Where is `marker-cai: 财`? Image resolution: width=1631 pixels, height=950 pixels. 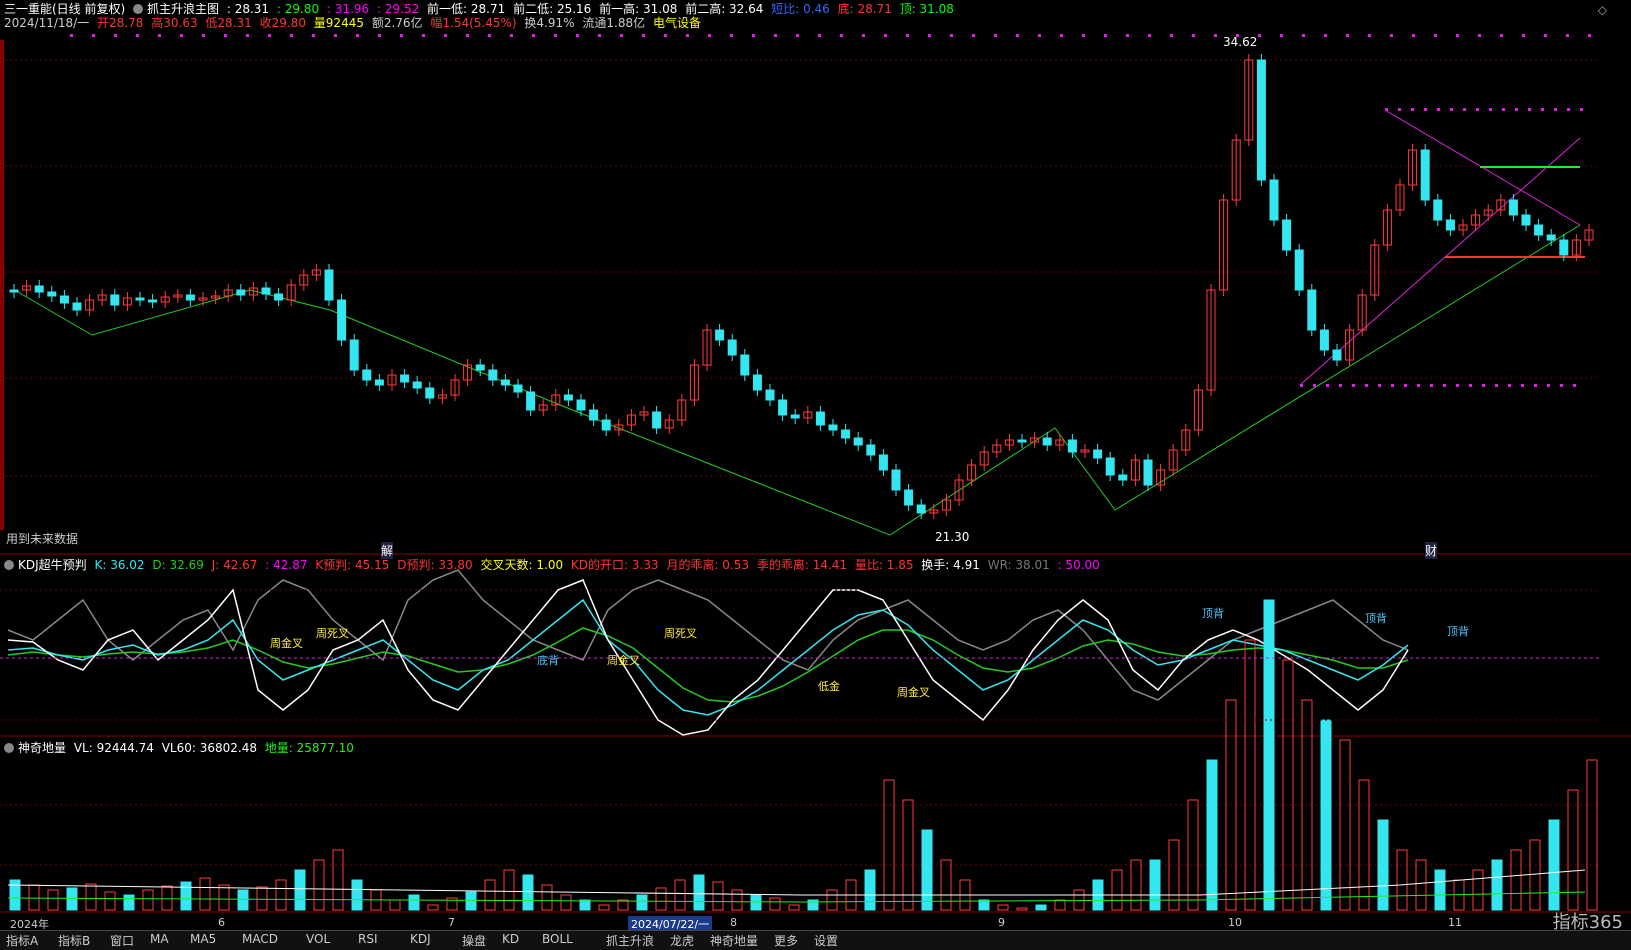
marker-cai: 财 is located at coordinates (1431, 550).